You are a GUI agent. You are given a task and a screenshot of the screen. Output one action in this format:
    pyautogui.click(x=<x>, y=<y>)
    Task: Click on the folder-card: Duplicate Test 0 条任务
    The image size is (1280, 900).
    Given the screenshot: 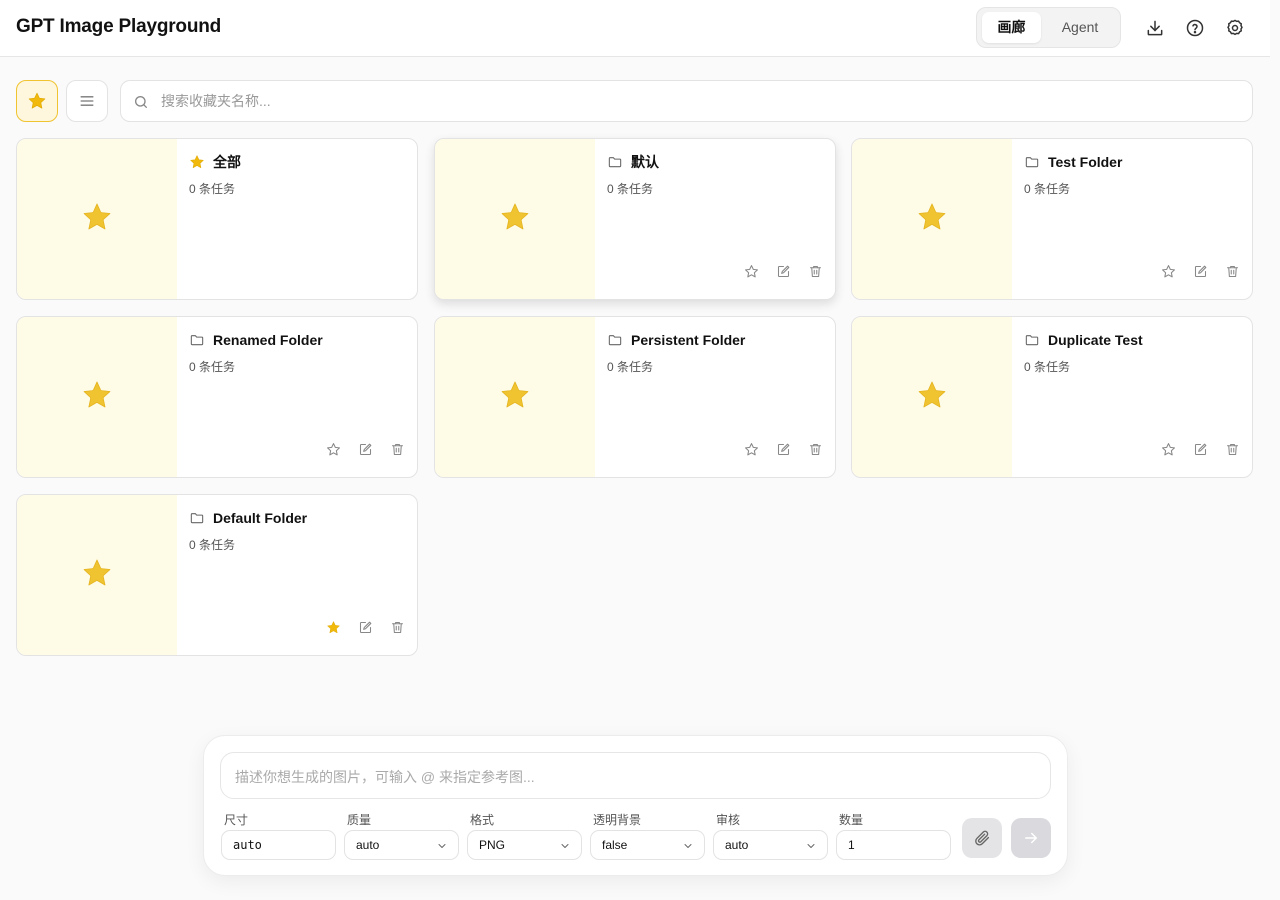 What is the action you would take?
    pyautogui.click(x=1052, y=397)
    